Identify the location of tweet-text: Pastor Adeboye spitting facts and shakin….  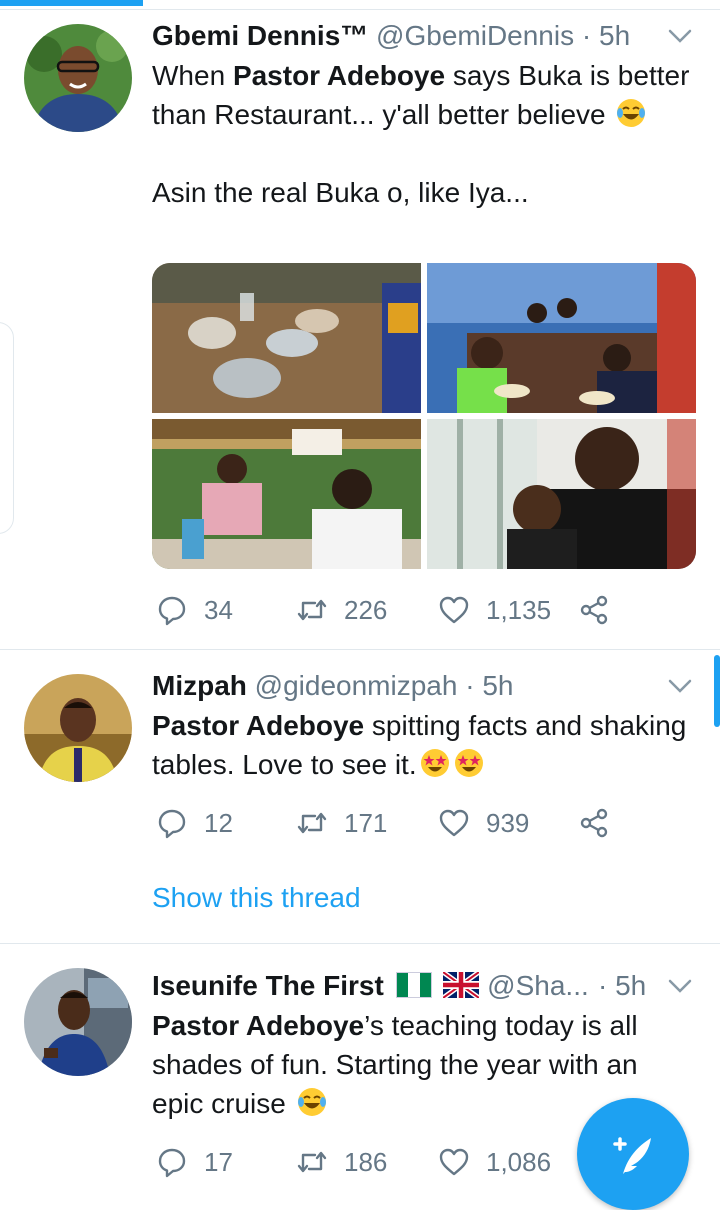
(422, 745).